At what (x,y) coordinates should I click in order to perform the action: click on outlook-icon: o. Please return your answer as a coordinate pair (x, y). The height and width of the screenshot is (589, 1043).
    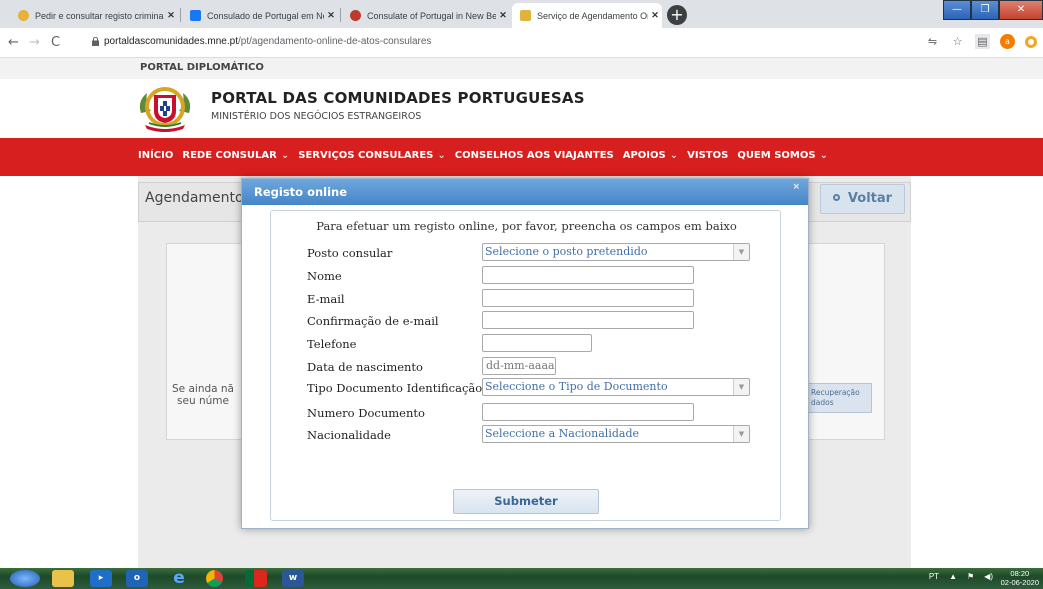
    Looking at the image, I should click on (137, 578).